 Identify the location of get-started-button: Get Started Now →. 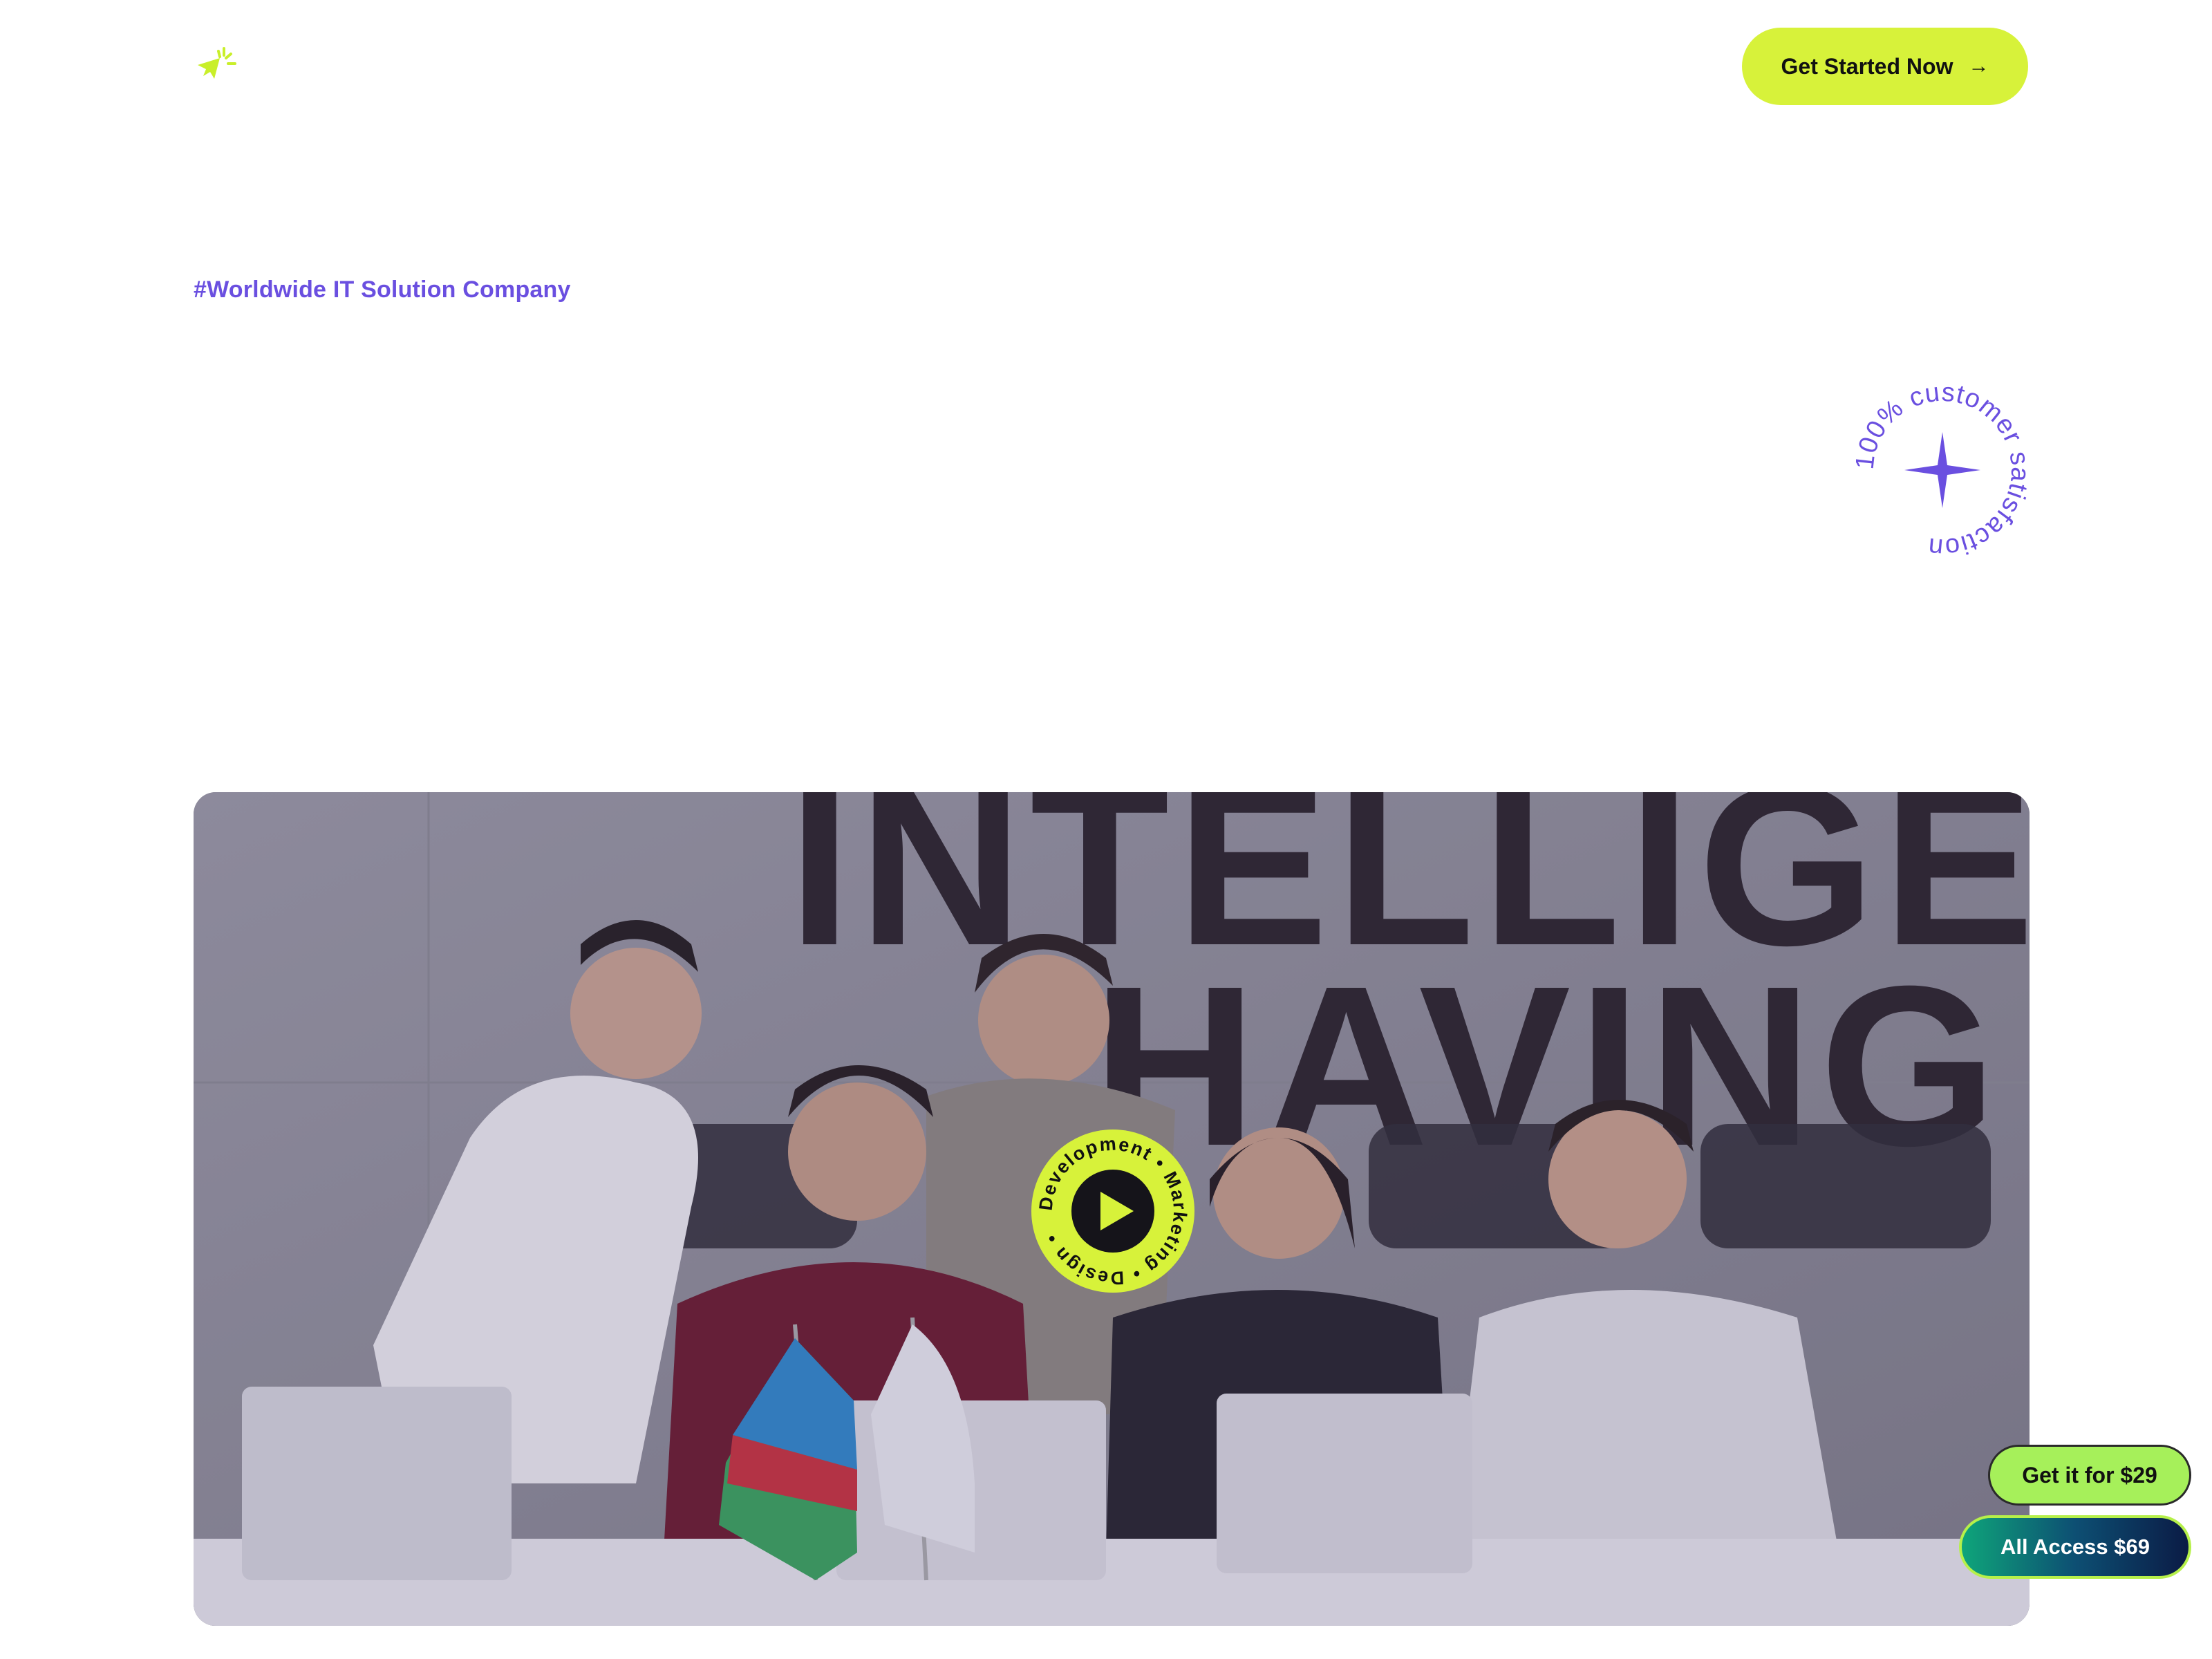
(1885, 66).